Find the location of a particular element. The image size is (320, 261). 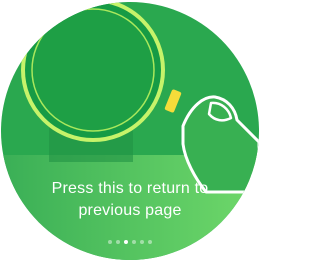

page-indicator is located at coordinates (130, 242).